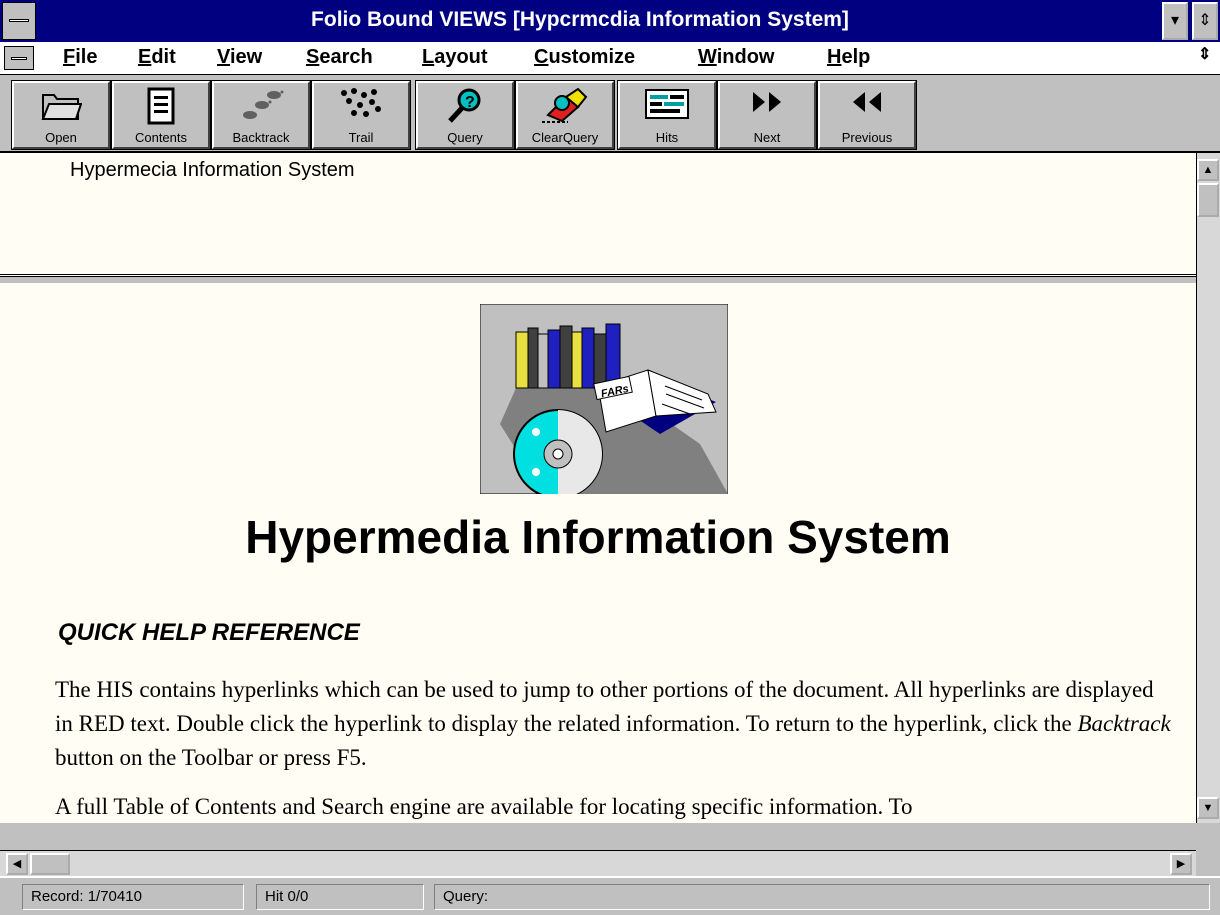 Image resolution: width=1220 pixels, height=915 pixels. I want to click on contents-button: Contents, so click(161, 115).